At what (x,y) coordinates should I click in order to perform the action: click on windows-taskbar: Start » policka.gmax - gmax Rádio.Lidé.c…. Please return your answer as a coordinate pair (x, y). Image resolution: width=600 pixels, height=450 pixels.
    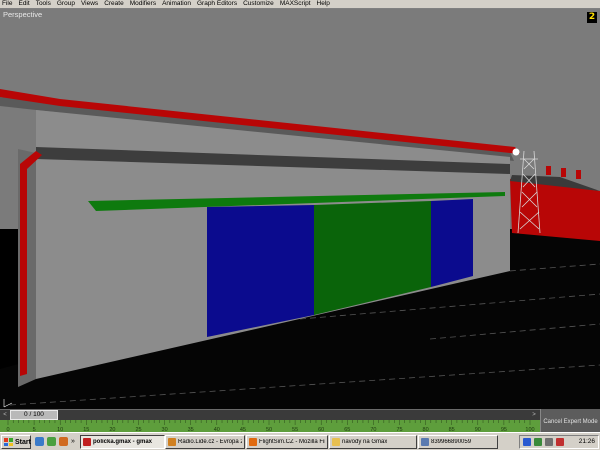
    Looking at the image, I should click on (300, 441).